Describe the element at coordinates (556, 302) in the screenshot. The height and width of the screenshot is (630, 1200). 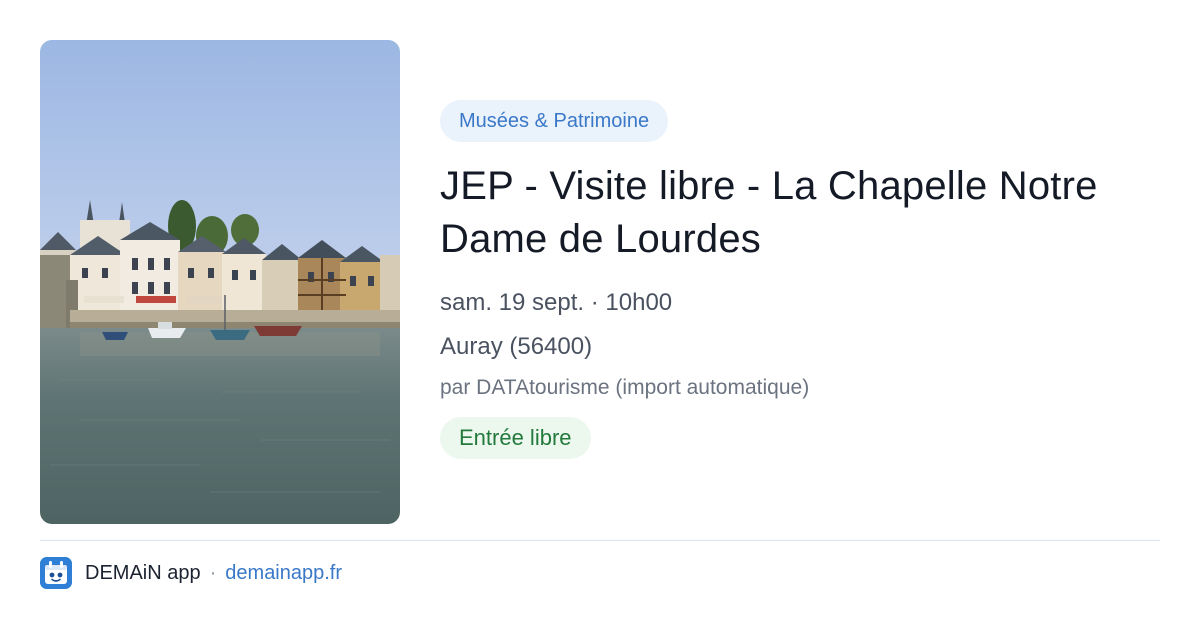
I see `event-datetime: sam. 19 sept. · 10h00` at that location.